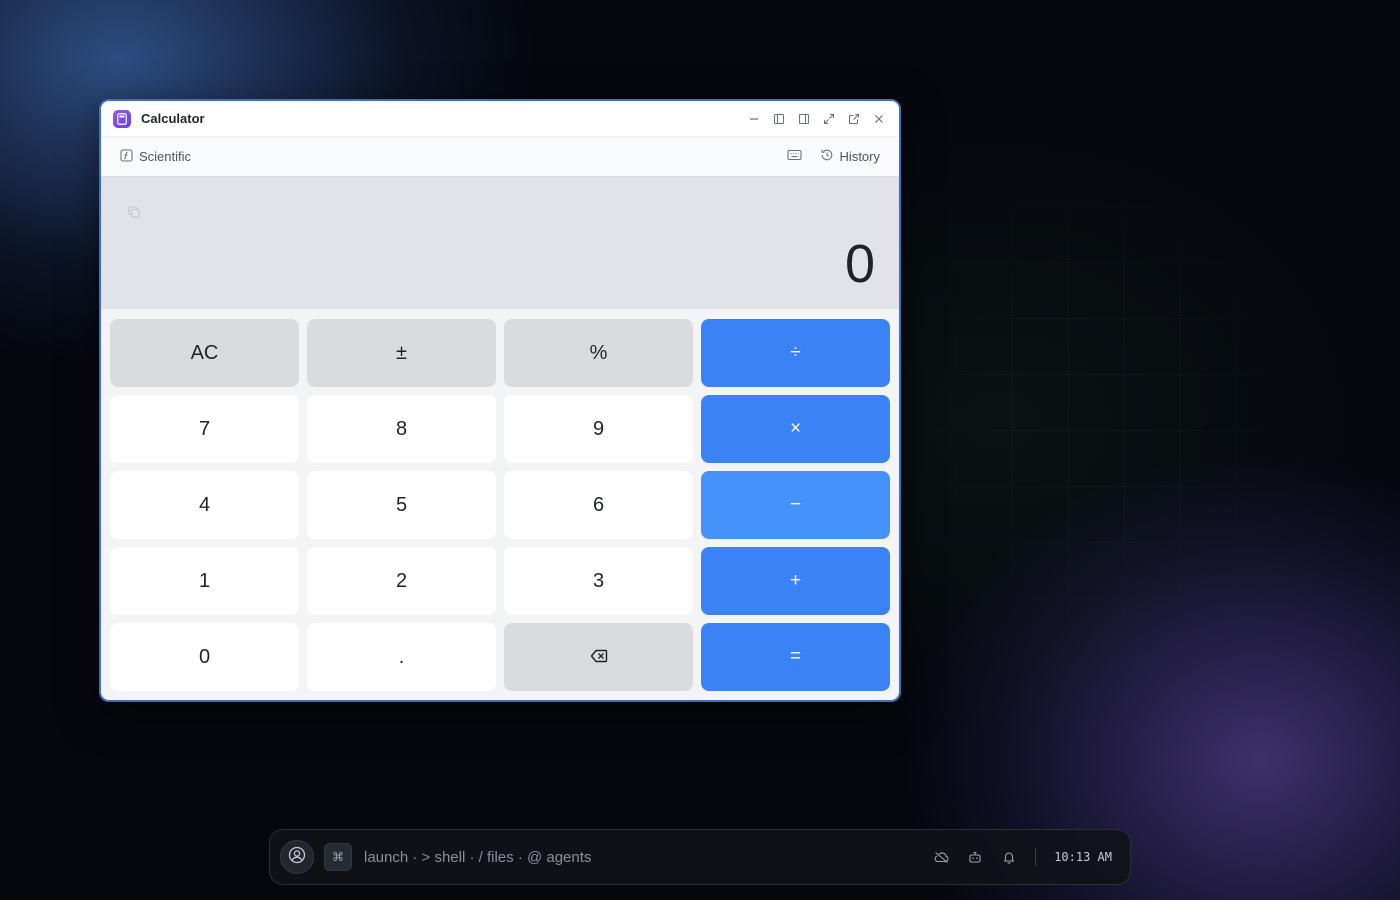 Image resolution: width=1400 pixels, height=900 pixels. What do you see at coordinates (779, 119) in the screenshot?
I see `sidebar-left-icon` at bounding box center [779, 119].